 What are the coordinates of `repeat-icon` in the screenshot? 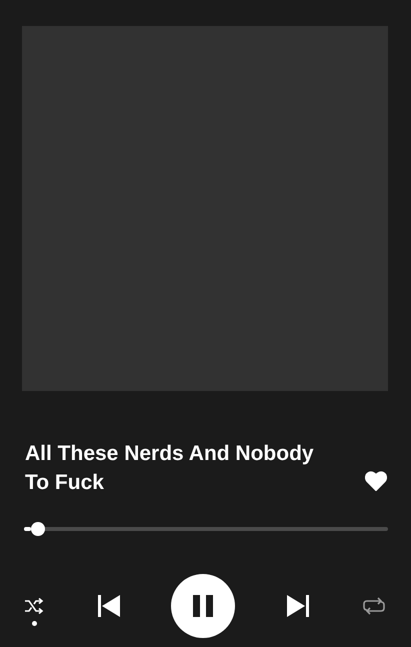 It's located at (374, 606).